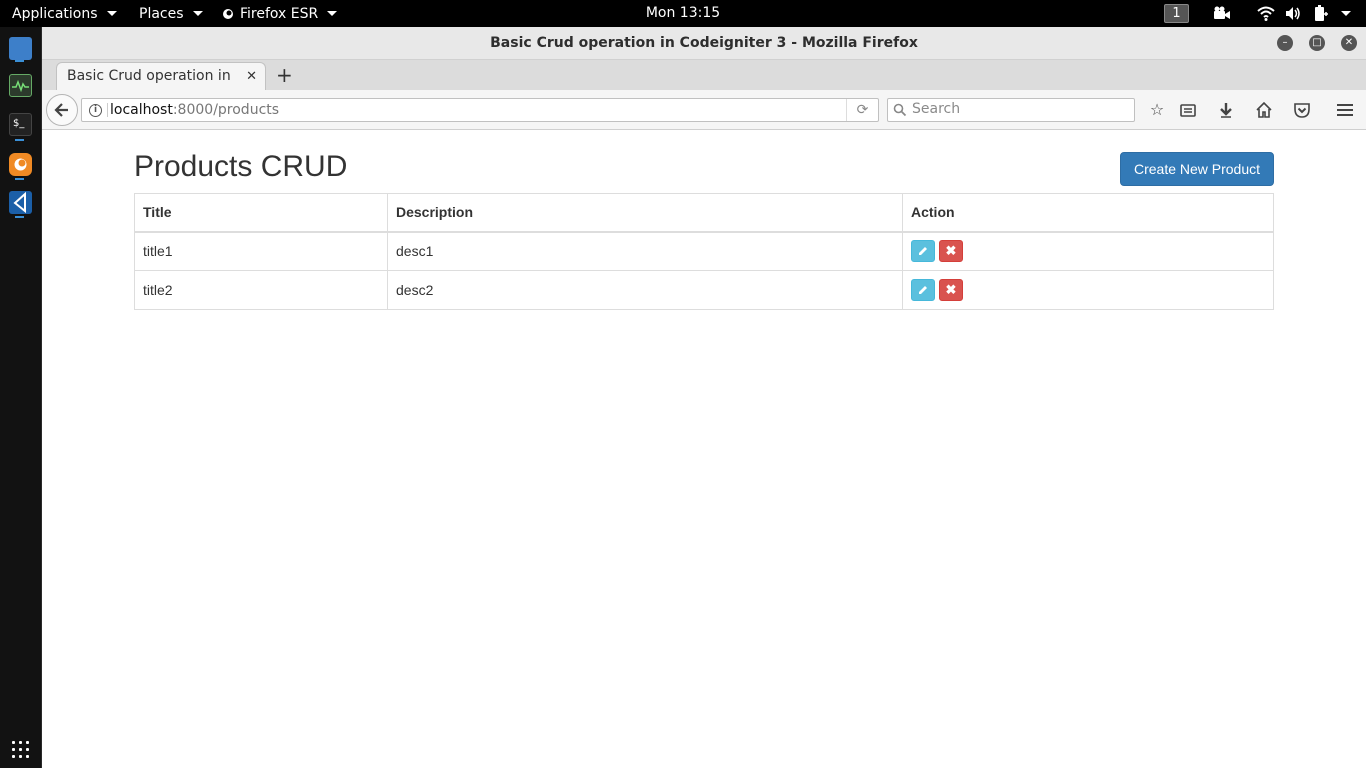 The image size is (1366, 768). I want to click on pocket-icon, so click(1302, 110).